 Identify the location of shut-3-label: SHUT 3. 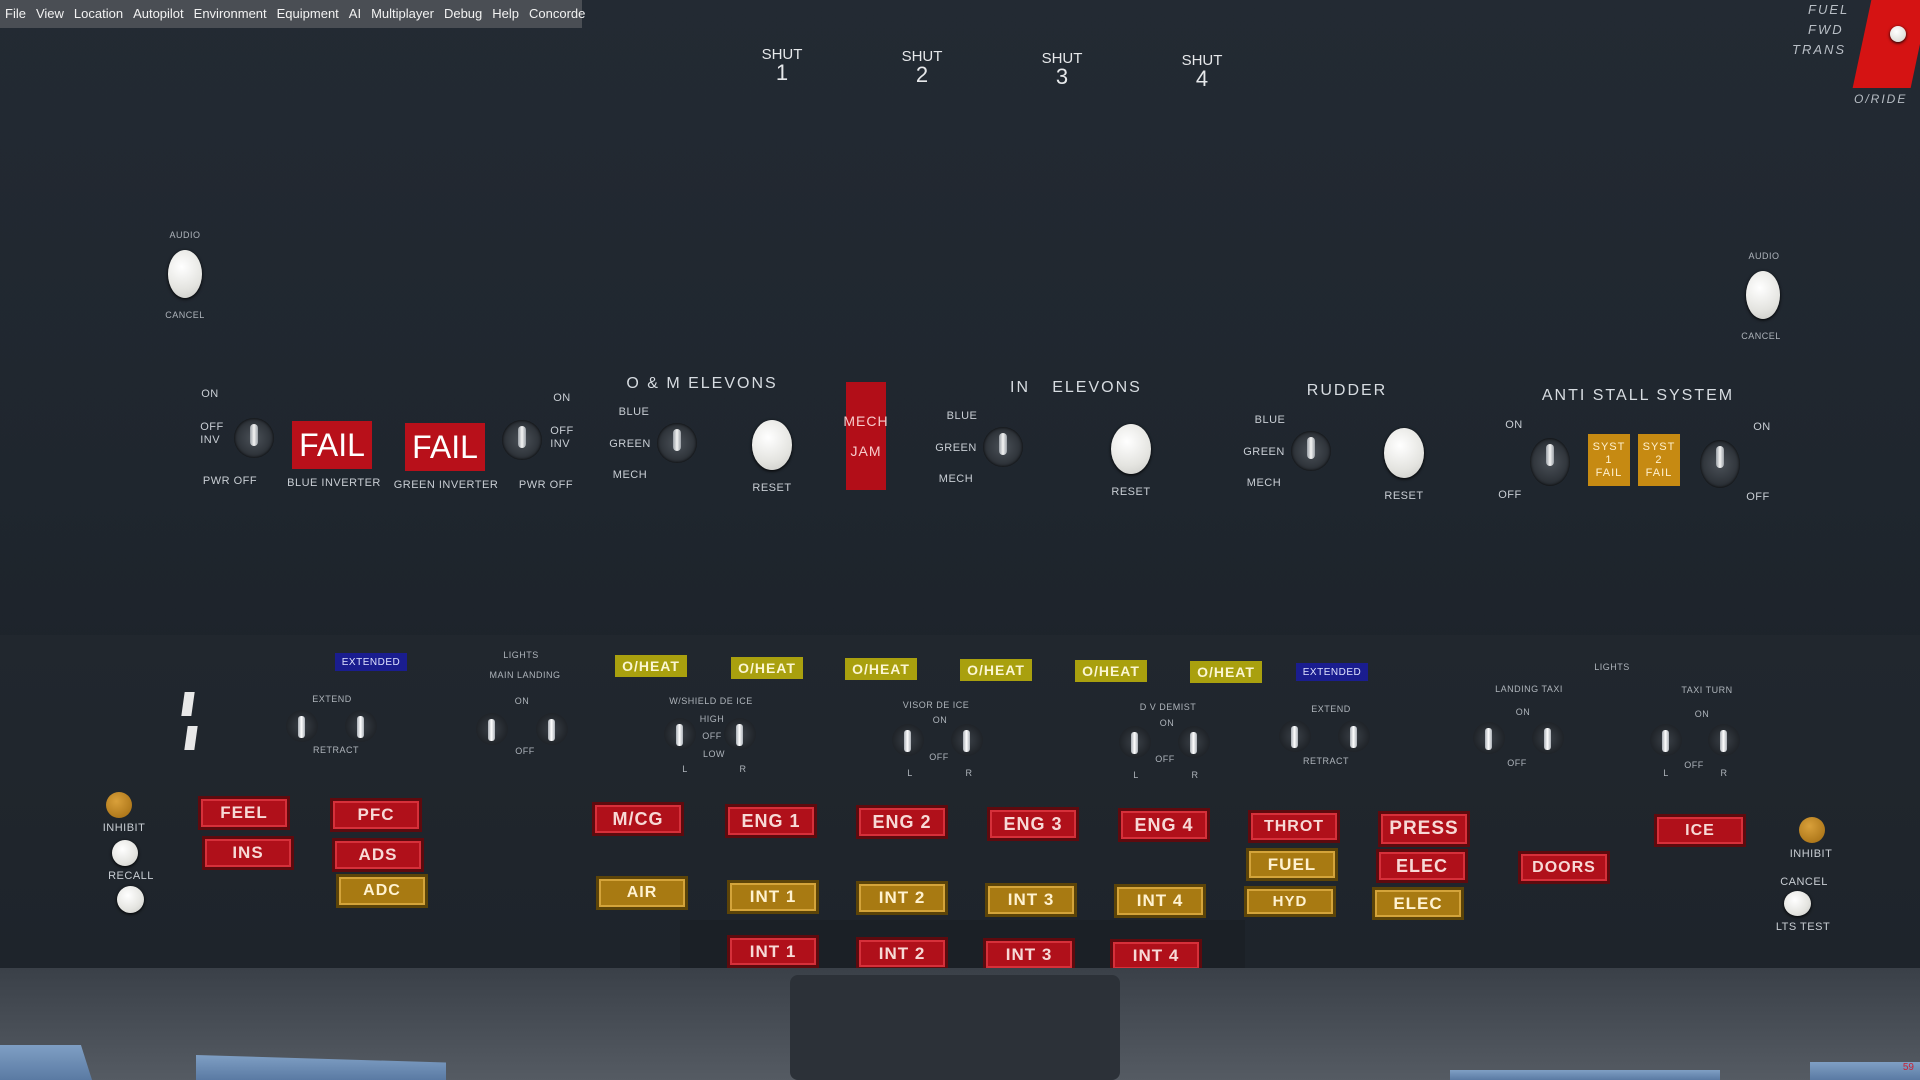
(1062, 70).